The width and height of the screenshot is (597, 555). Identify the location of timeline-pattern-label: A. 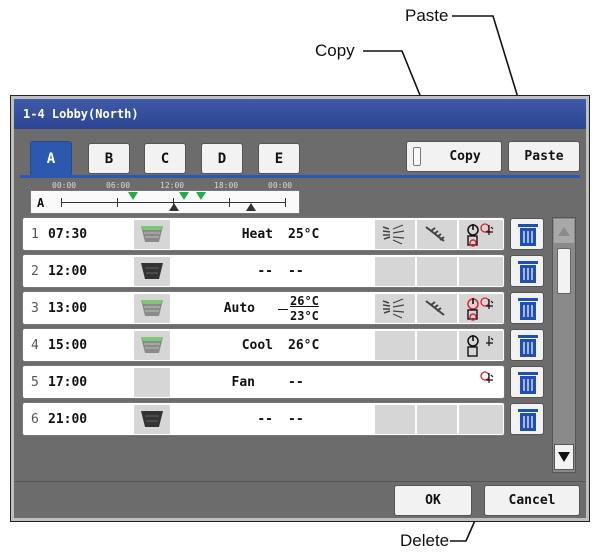
(41, 203).